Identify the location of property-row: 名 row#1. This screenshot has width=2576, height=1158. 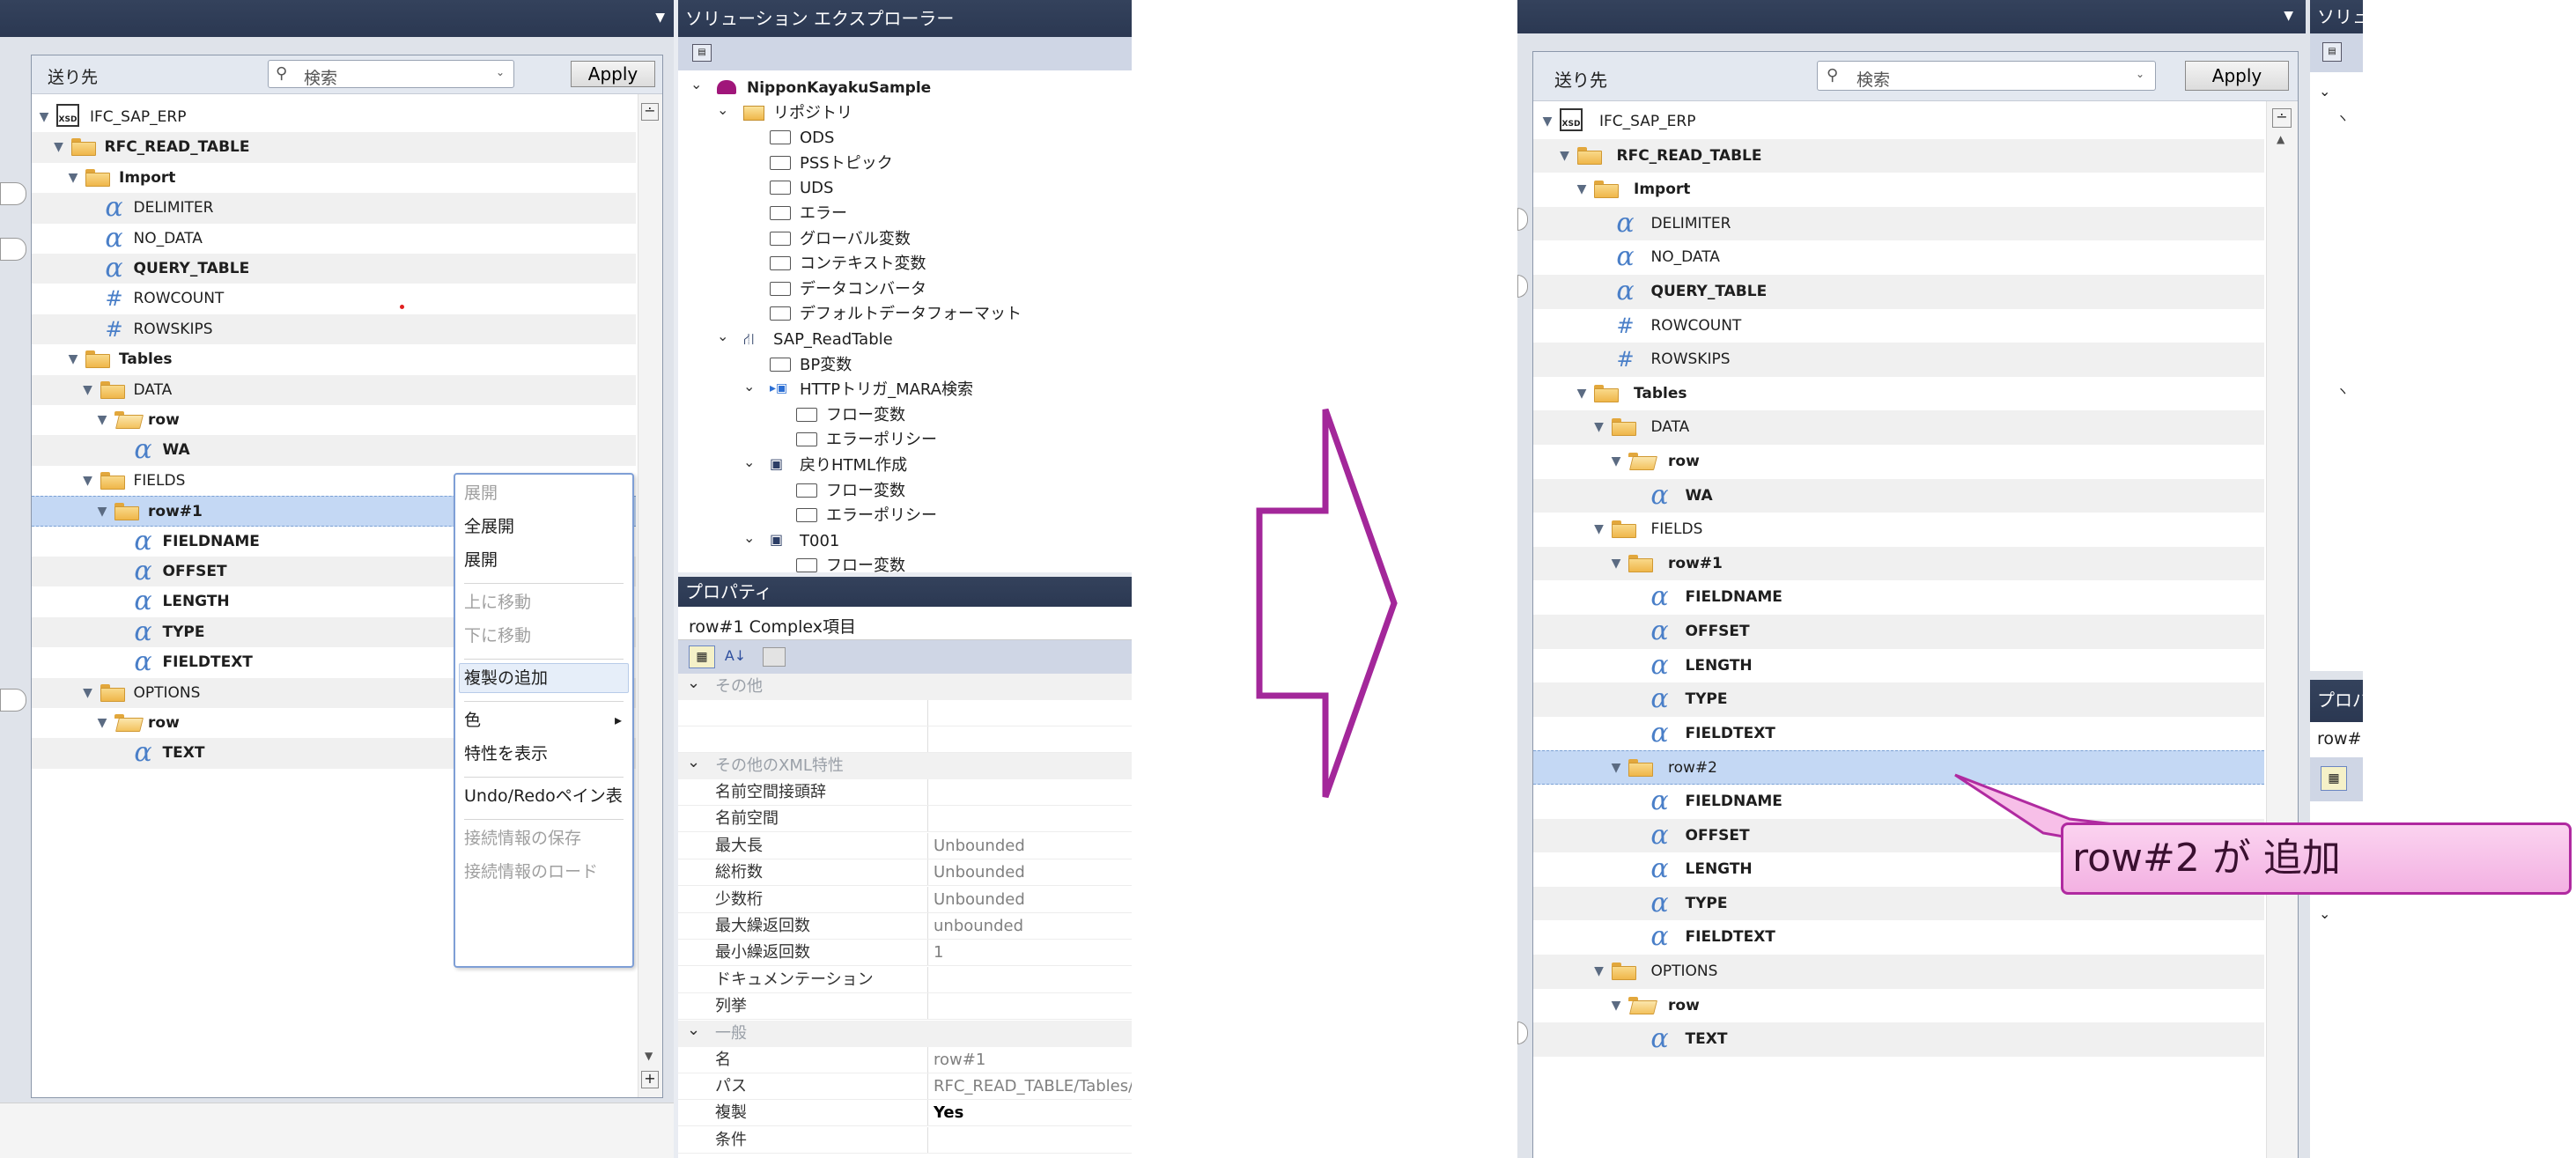
(905, 1059).